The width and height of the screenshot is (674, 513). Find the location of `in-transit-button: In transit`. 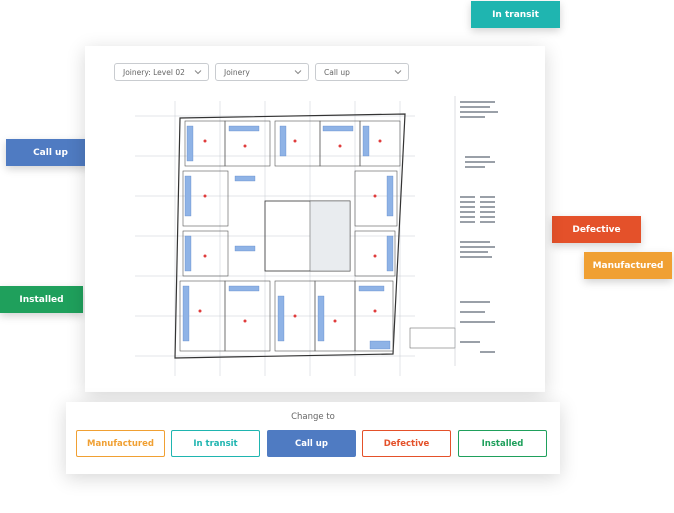

in-transit-button: In transit is located at coordinates (215, 443).